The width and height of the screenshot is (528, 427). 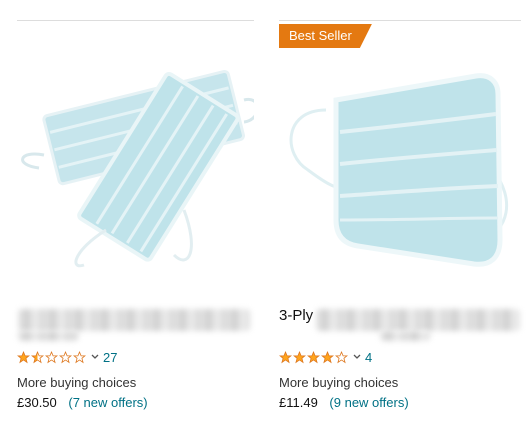 I want to click on blurred-title-overlay-2b, so click(x=405, y=336).